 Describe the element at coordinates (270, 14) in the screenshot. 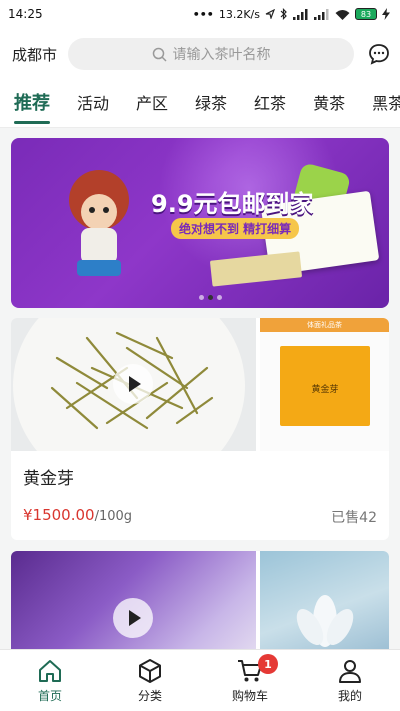

I see `location-icon` at that location.